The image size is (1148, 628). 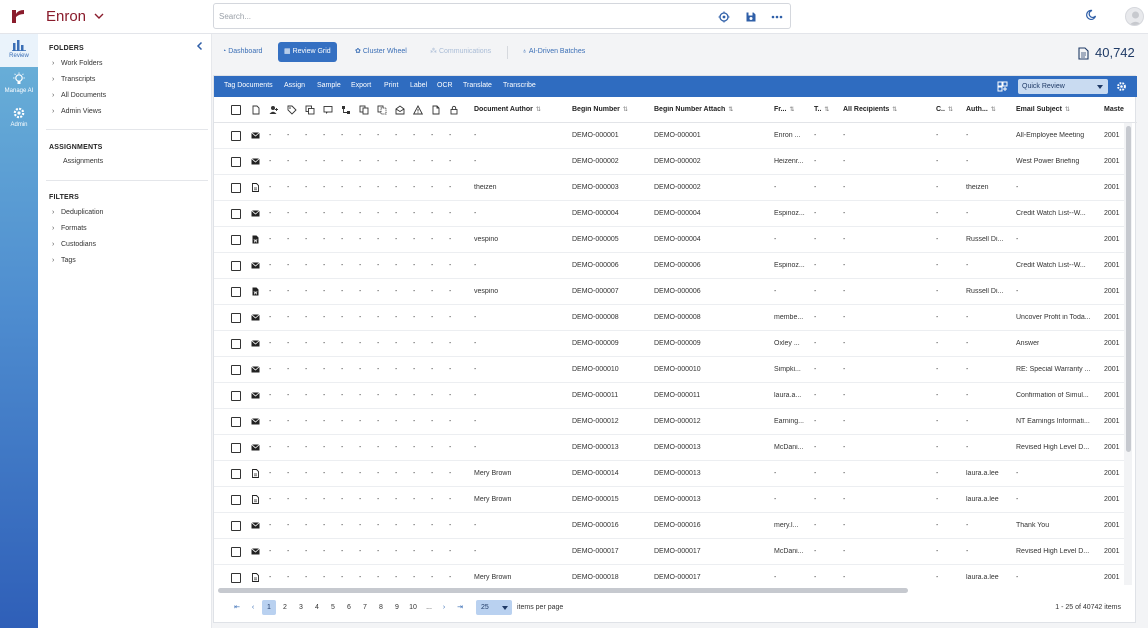 I want to click on select-all-checkbox, so click(x=236, y=110).